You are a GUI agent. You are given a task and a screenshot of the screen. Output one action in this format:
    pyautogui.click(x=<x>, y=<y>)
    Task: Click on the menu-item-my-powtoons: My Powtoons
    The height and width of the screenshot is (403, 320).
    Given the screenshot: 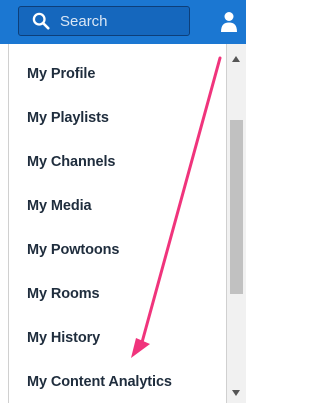 What is the action you would take?
    pyautogui.click(x=73, y=250)
    